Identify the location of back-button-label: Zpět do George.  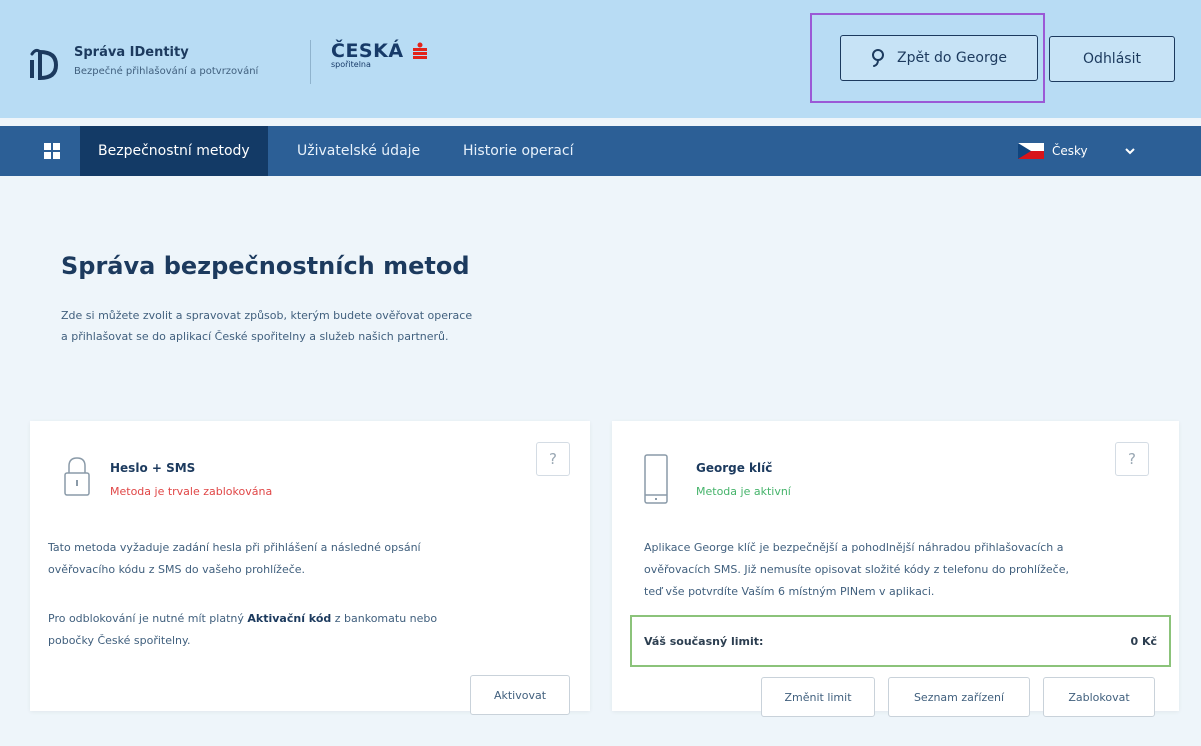
(952, 58).